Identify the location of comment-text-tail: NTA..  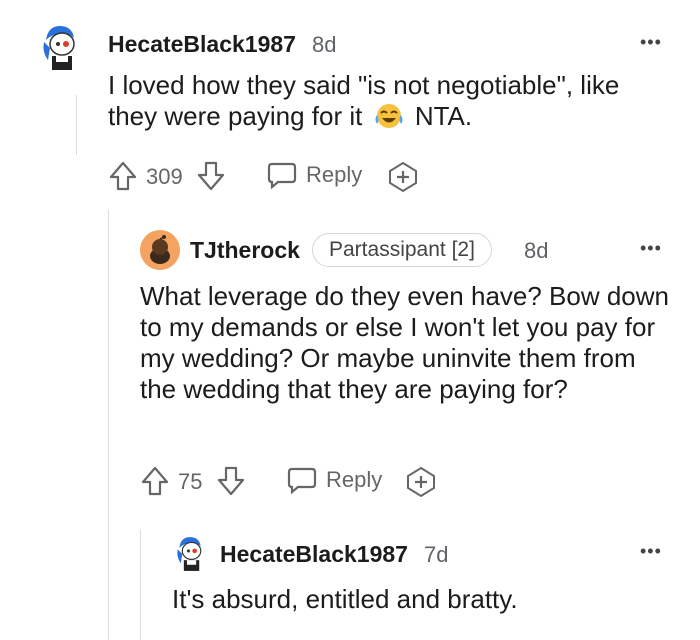
(443, 116).